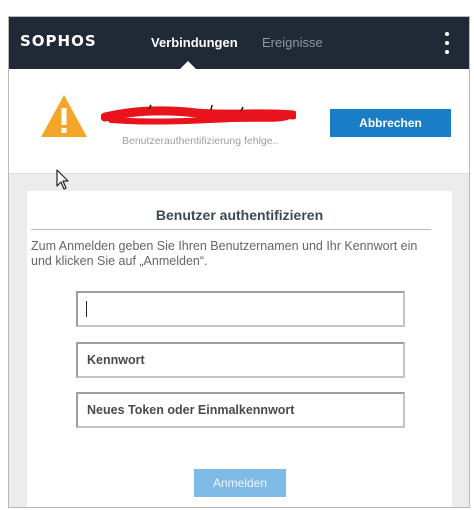 This screenshot has width=474, height=510. Describe the element at coordinates (58, 41) in the screenshot. I see `sophos-logo: SOPHOS` at that location.